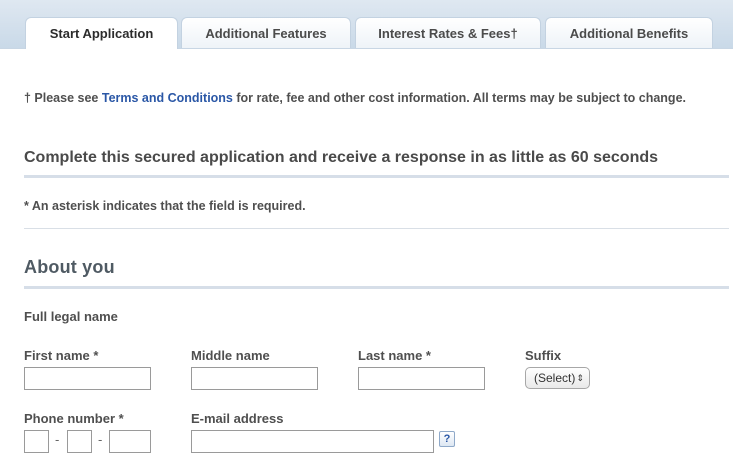  Describe the element at coordinates (61, 355) in the screenshot. I see `first-name-label: First name *` at that location.